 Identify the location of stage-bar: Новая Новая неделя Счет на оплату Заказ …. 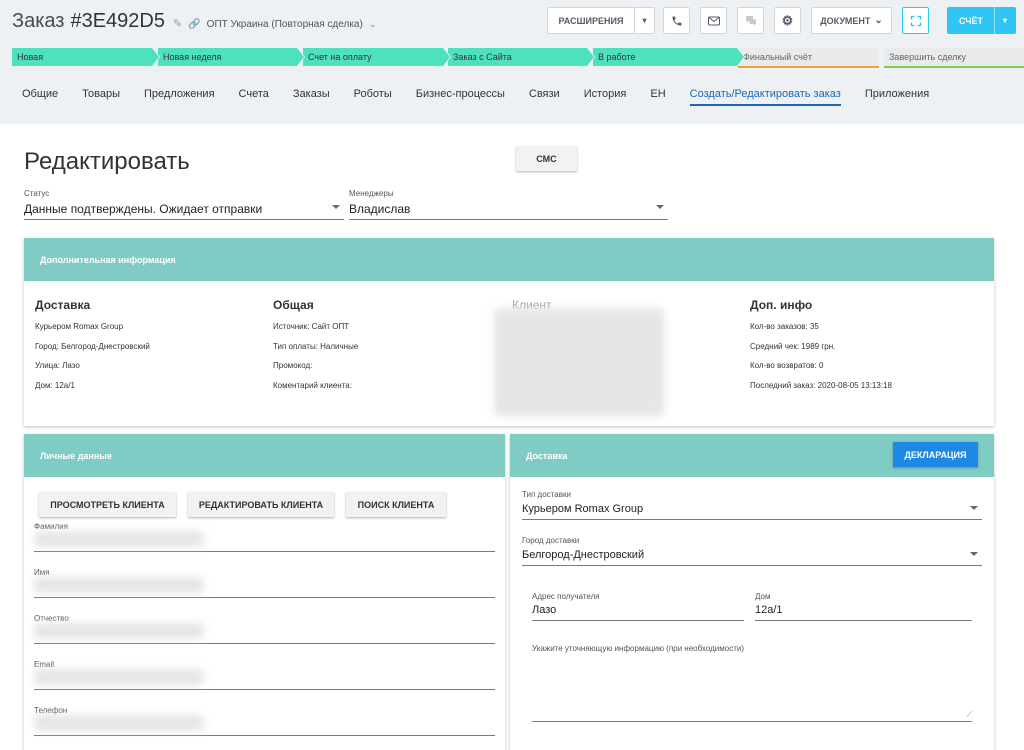
(518, 58).